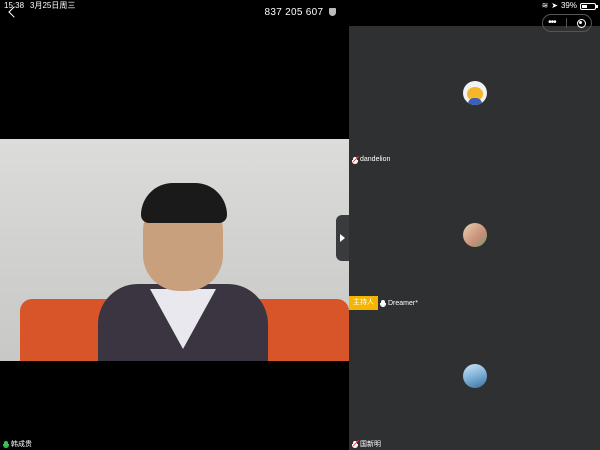  I want to click on close-target-icon, so click(581, 23).